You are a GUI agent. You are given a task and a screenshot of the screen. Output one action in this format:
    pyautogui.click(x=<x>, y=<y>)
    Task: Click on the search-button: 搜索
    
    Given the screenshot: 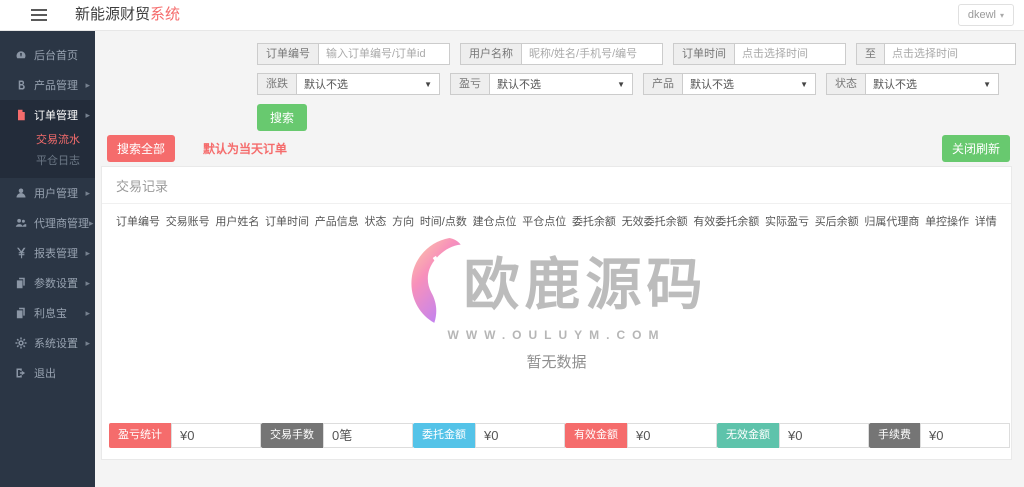 What is the action you would take?
    pyautogui.click(x=282, y=117)
    